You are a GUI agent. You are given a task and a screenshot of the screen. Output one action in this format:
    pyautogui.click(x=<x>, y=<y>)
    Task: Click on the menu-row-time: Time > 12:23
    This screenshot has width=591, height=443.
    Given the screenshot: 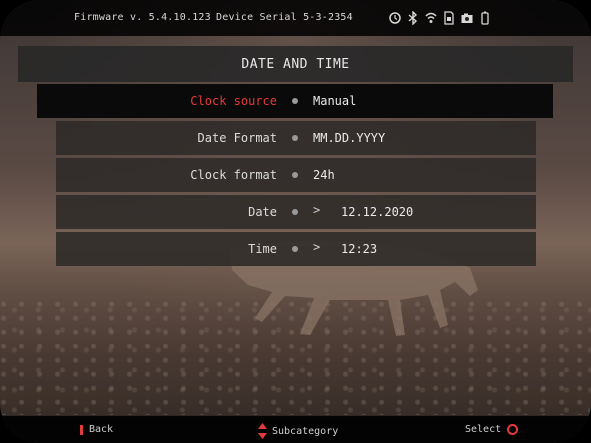 What is the action you would take?
    pyautogui.click(x=296, y=249)
    